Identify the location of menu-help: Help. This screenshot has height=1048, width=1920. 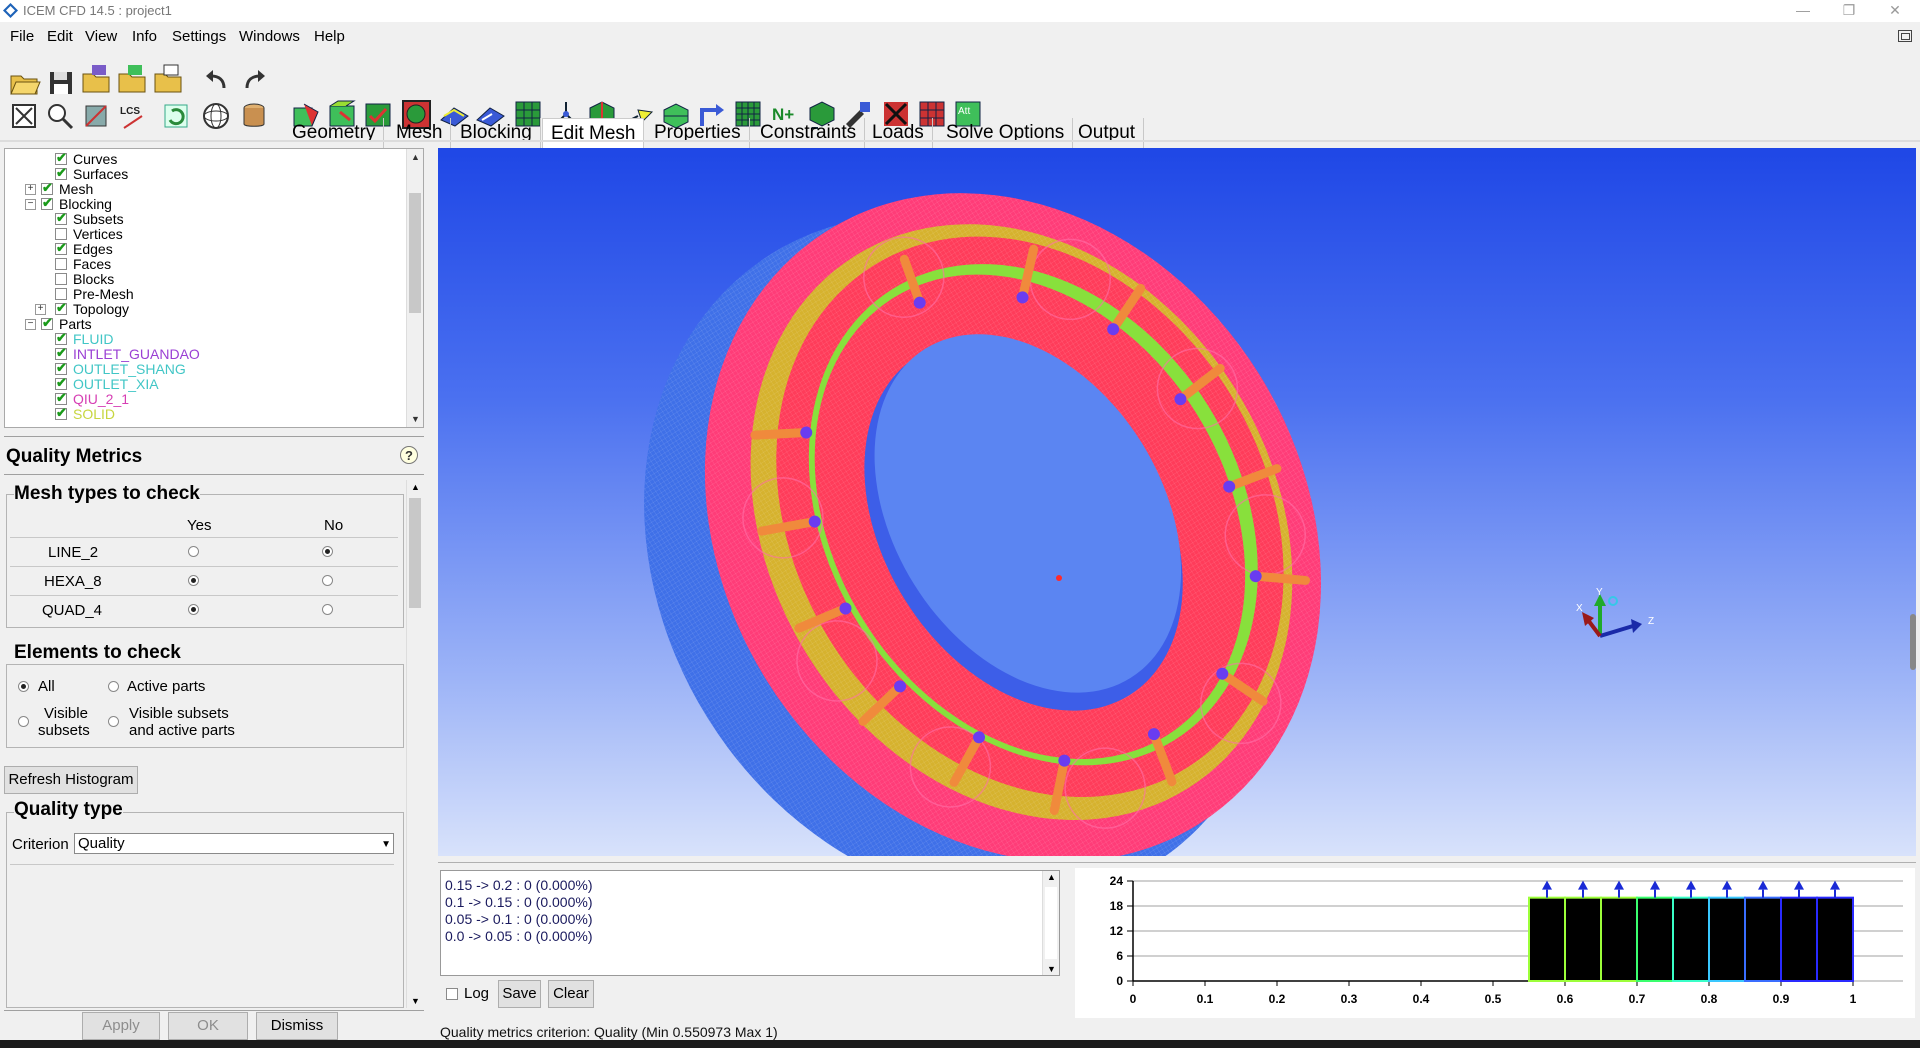
(329, 36).